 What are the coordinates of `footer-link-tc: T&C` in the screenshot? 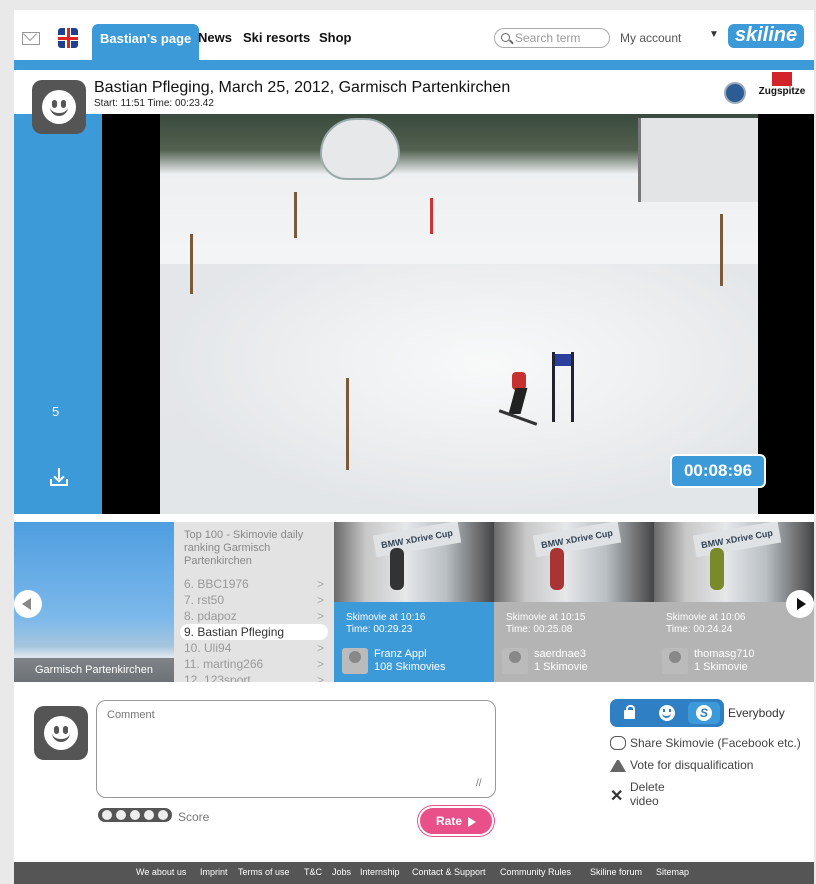 It's located at (313, 872).